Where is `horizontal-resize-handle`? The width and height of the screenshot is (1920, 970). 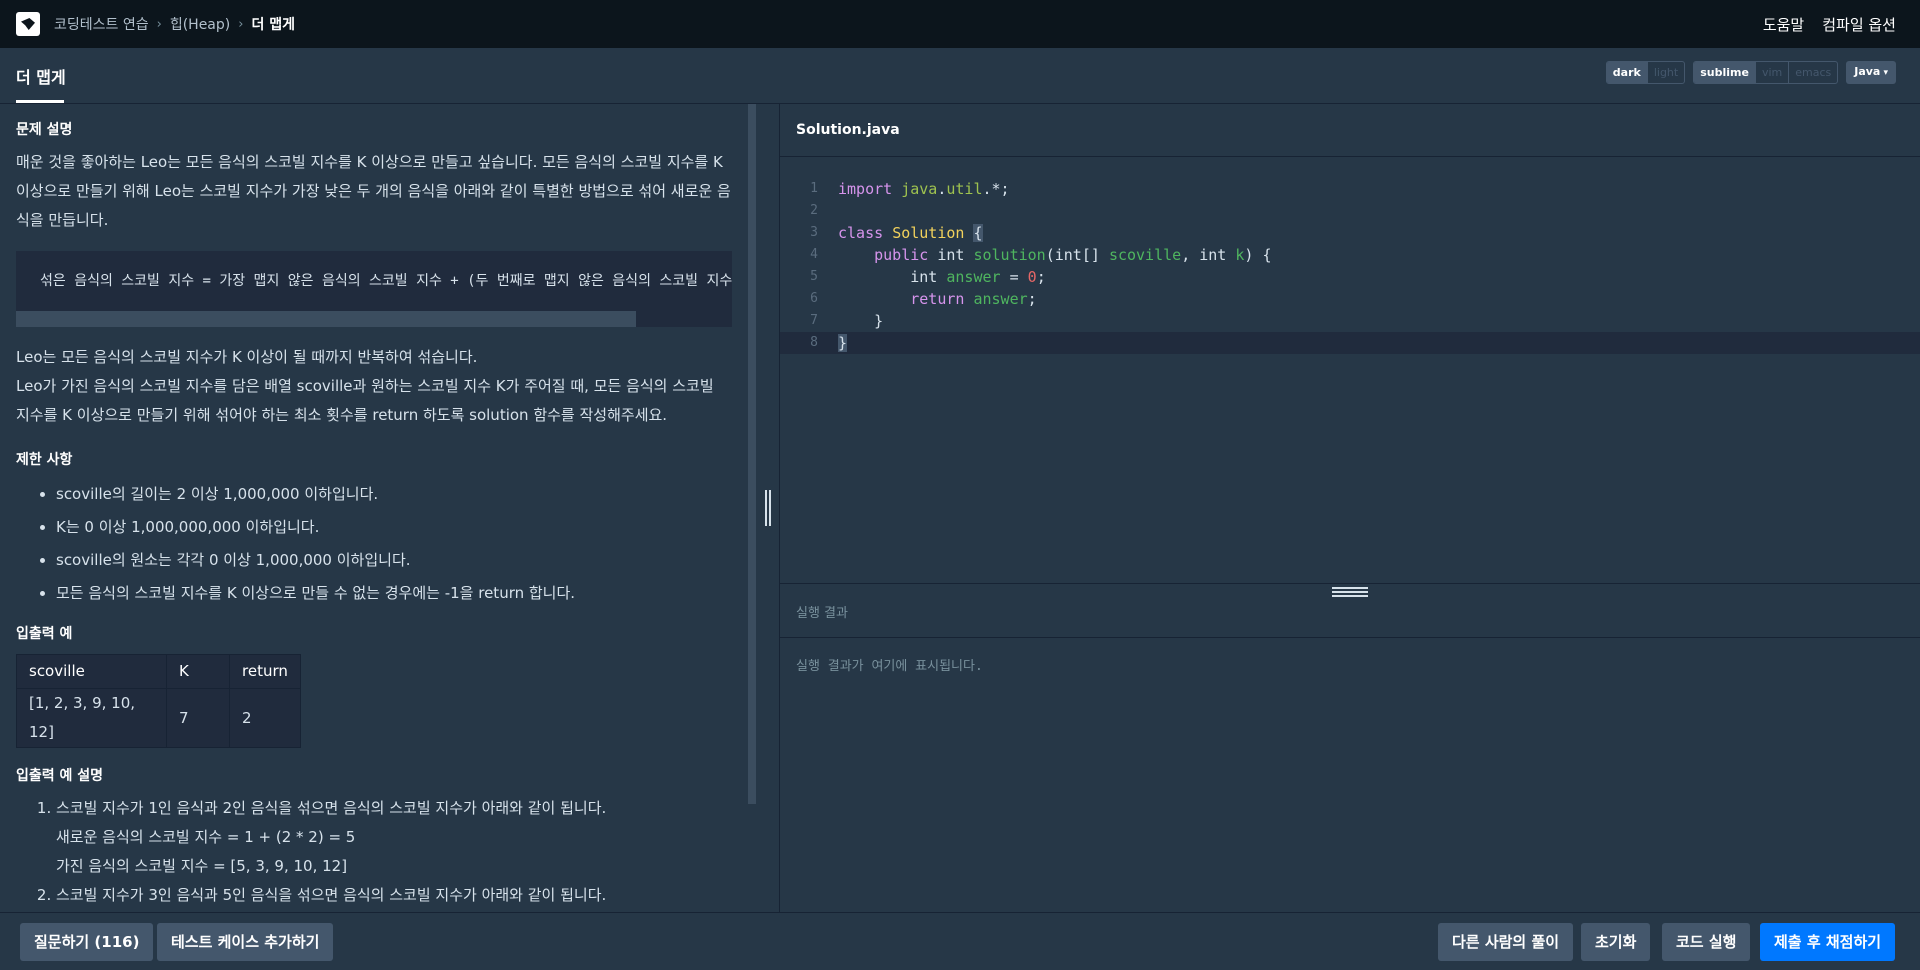
horizontal-resize-handle is located at coordinates (1350, 592).